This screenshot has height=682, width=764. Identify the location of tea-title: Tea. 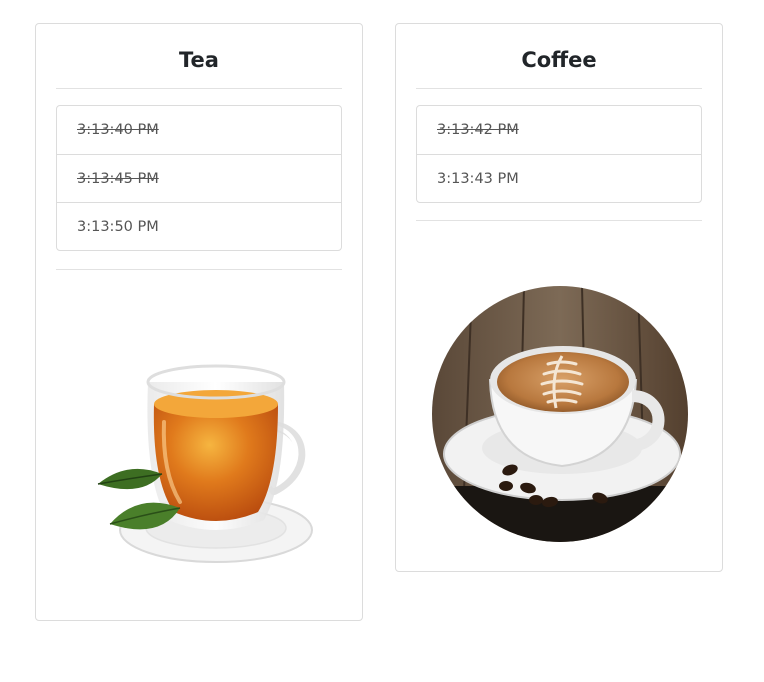
(199, 60).